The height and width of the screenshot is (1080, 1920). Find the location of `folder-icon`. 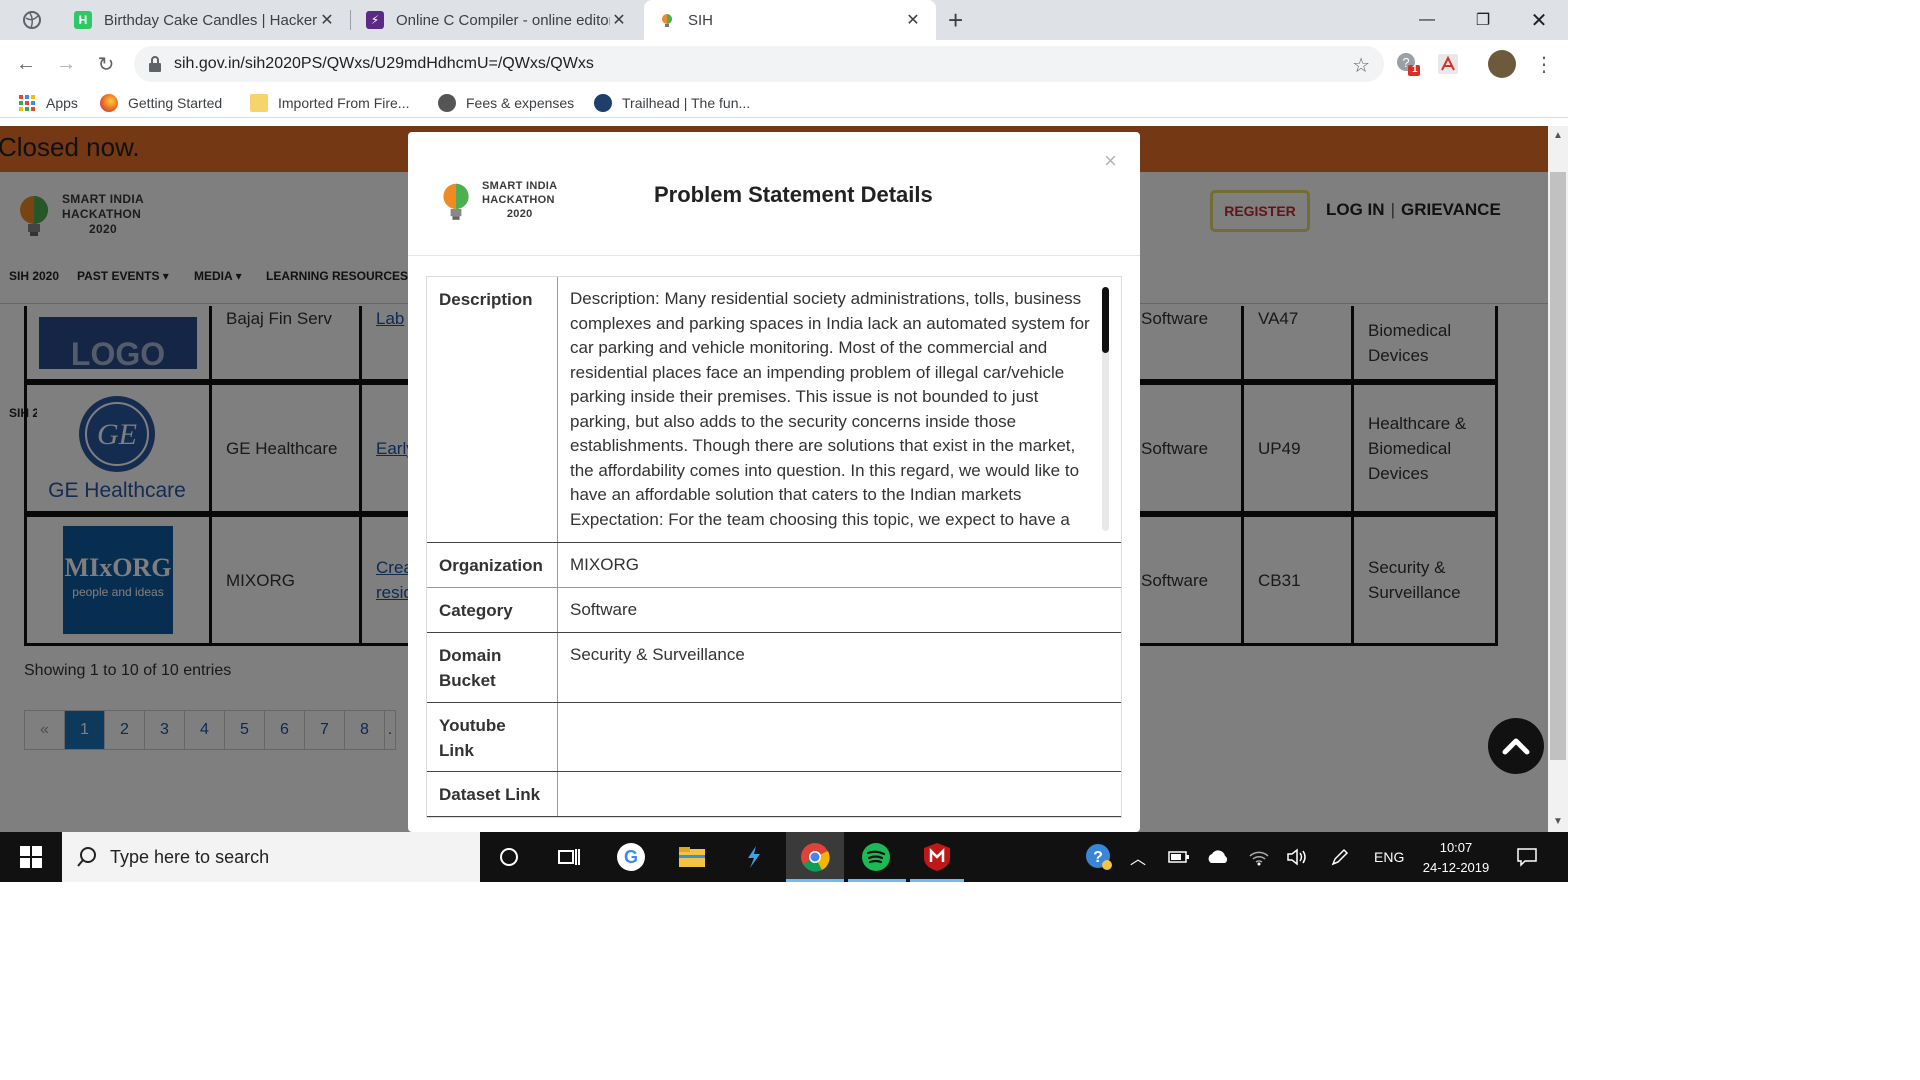

folder-icon is located at coordinates (259, 103).